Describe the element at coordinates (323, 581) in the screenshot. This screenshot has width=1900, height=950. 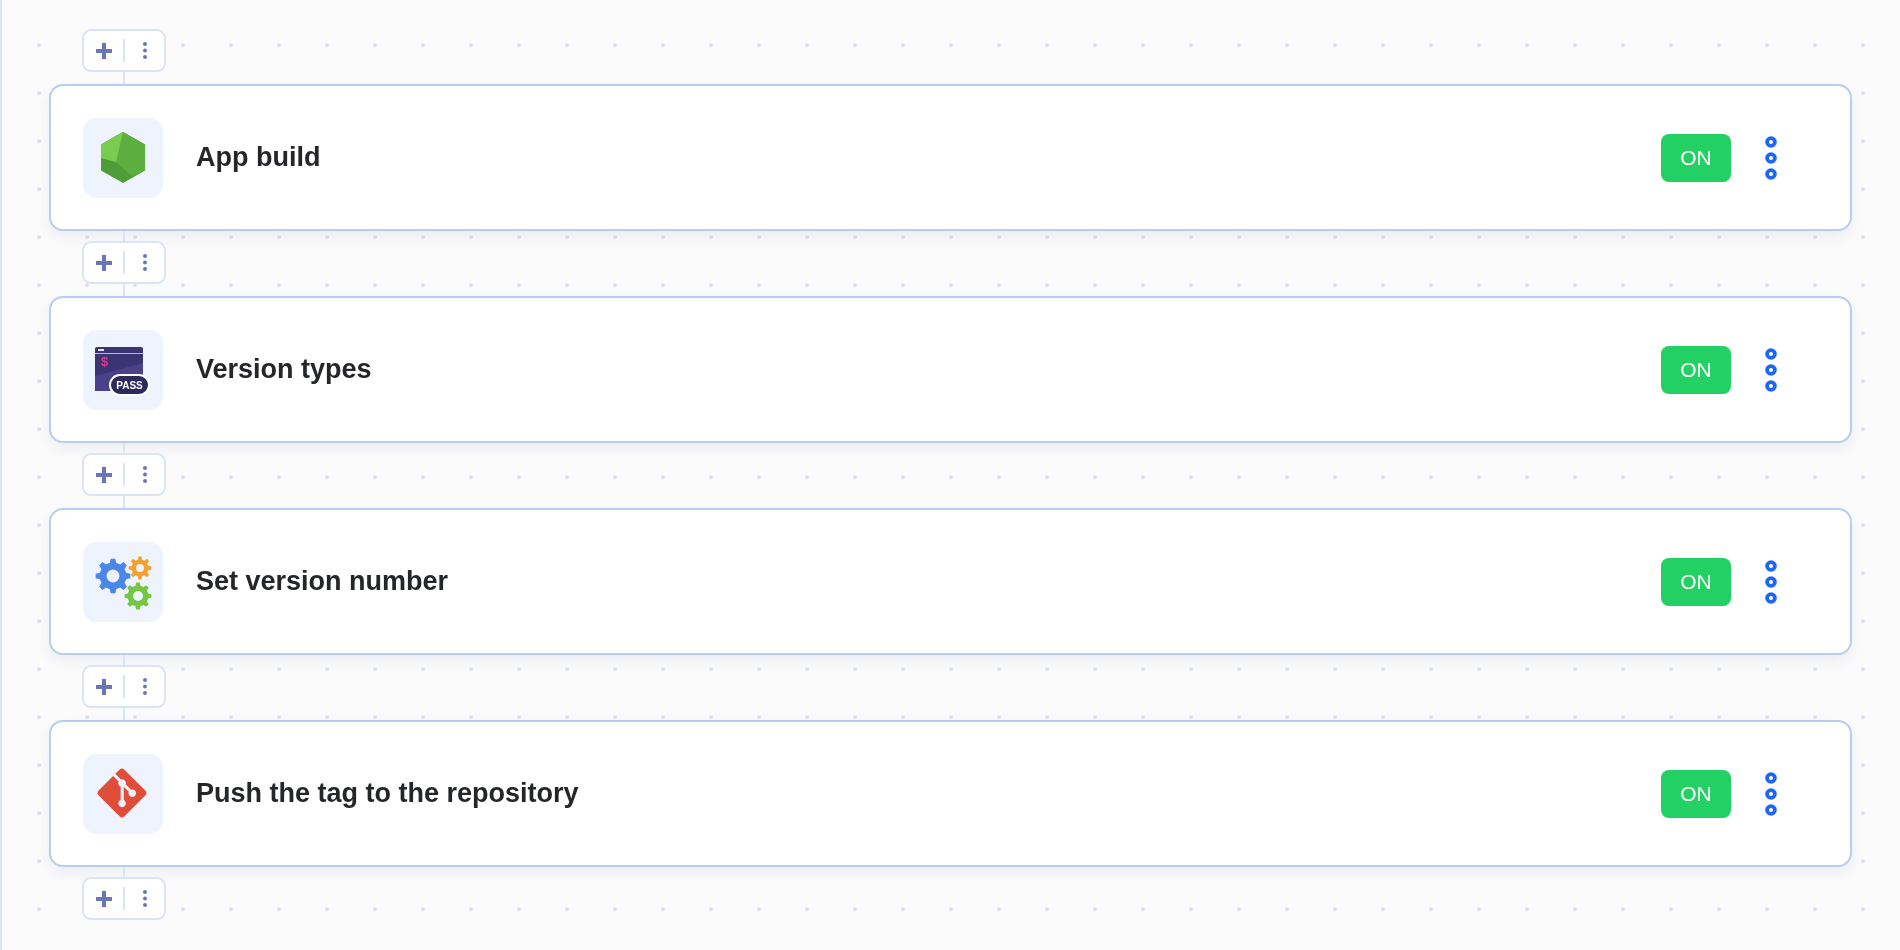
I see `step-title: Set version number` at that location.